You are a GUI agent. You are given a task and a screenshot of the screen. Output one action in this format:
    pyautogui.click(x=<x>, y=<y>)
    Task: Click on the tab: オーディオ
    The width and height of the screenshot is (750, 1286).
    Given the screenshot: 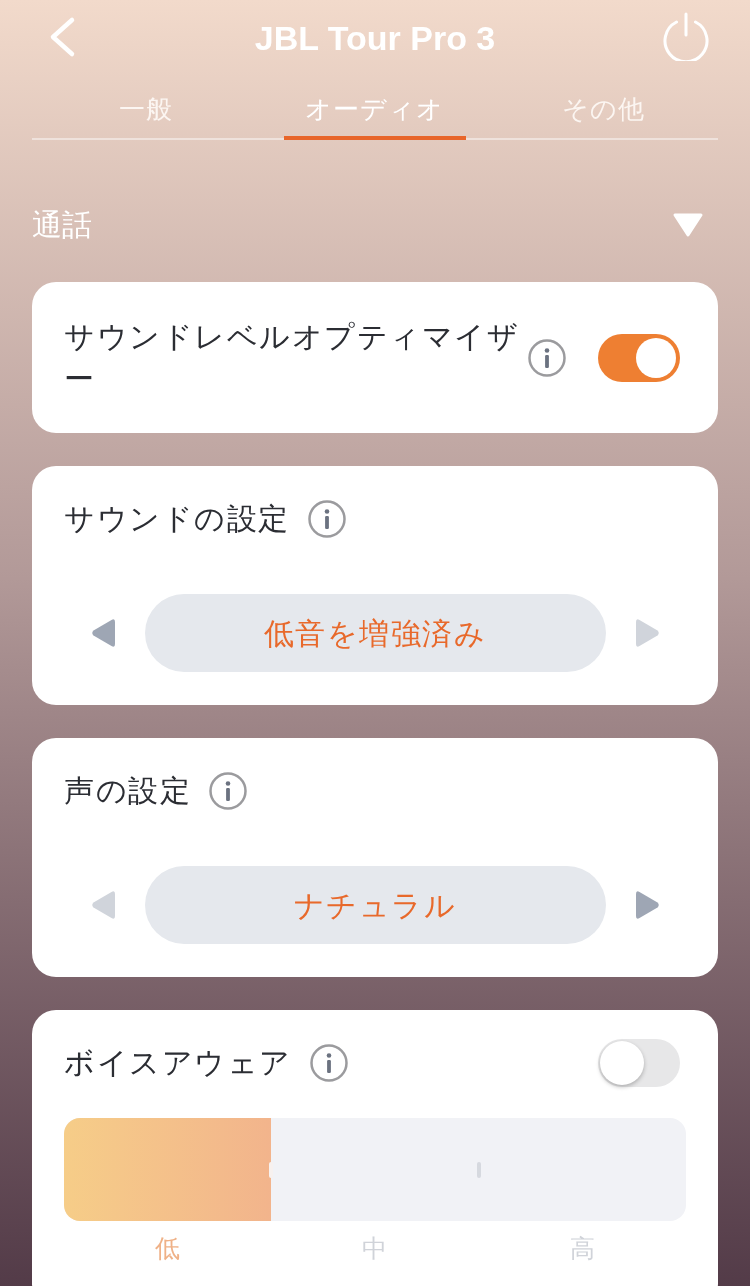 What is the action you would take?
    pyautogui.click(x=375, y=107)
    